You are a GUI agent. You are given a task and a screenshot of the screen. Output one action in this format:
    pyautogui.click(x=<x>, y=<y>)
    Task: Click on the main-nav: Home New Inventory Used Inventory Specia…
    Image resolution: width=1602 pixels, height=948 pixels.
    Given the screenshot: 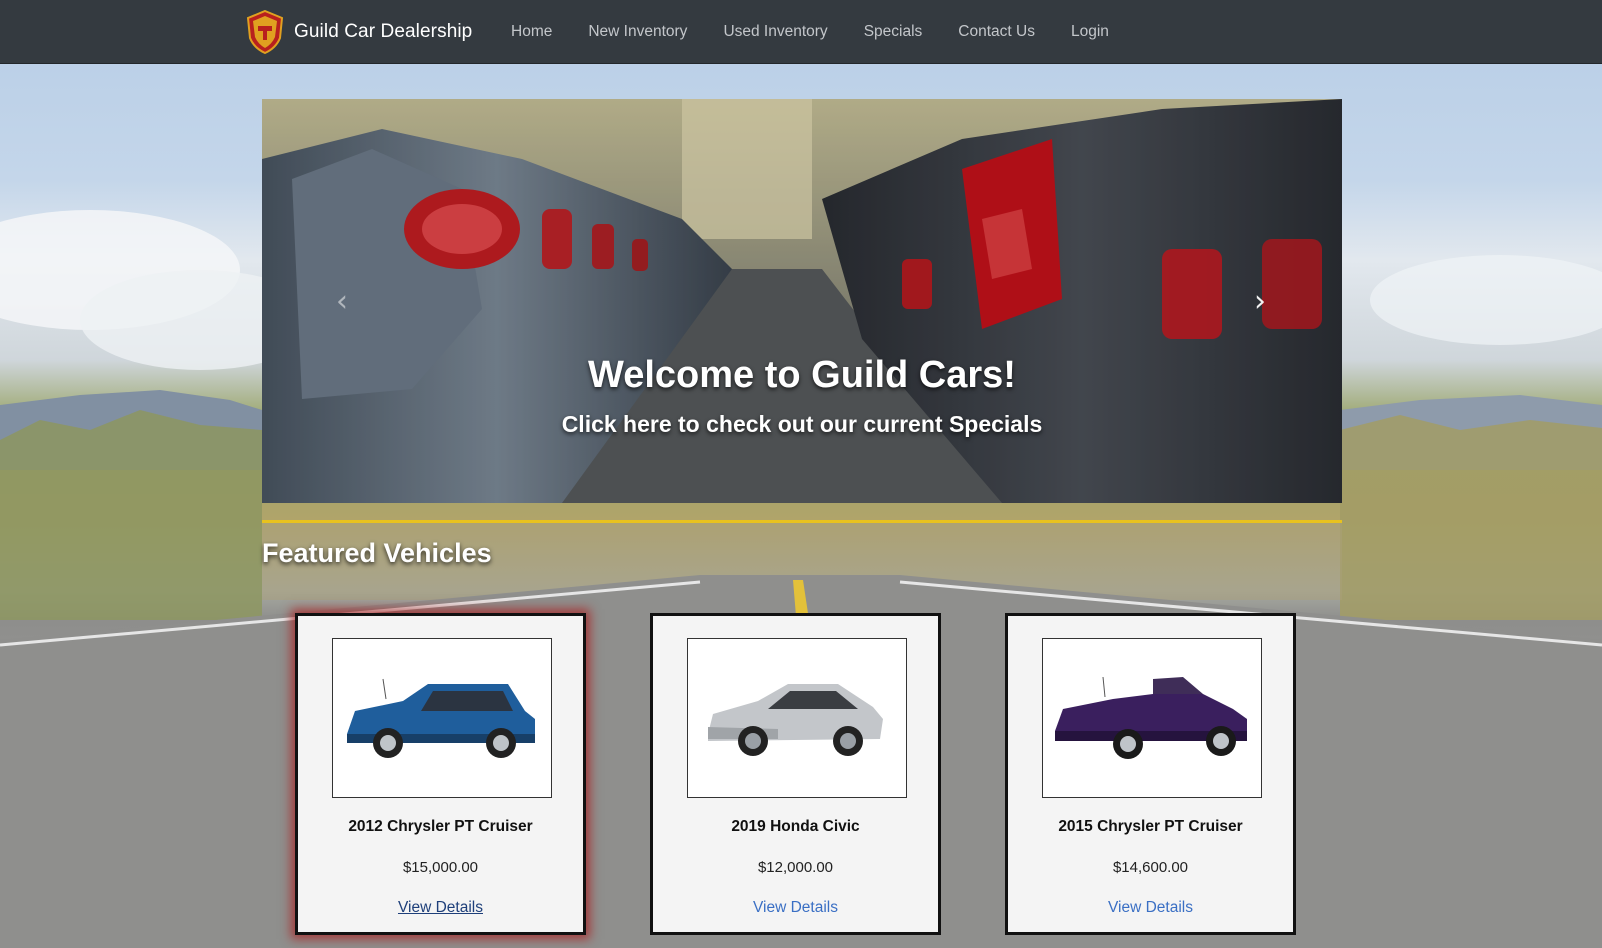 What is the action you would take?
    pyautogui.click(x=810, y=32)
    